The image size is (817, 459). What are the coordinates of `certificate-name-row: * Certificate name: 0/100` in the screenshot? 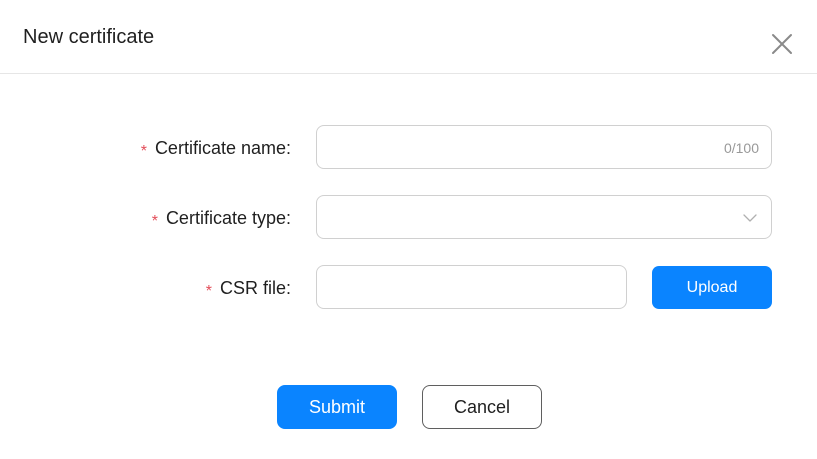 It's located at (408, 148).